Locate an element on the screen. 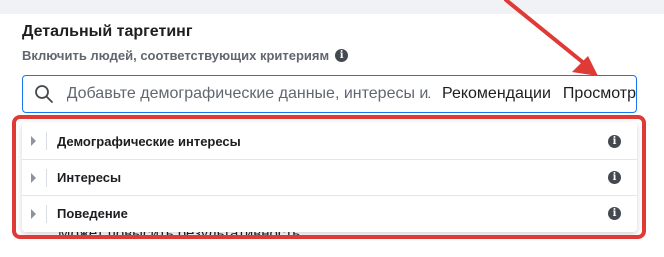 The width and height of the screenshot is (664, 257). dropdown-item-label: Поведение is located at coordinates (92, 213).